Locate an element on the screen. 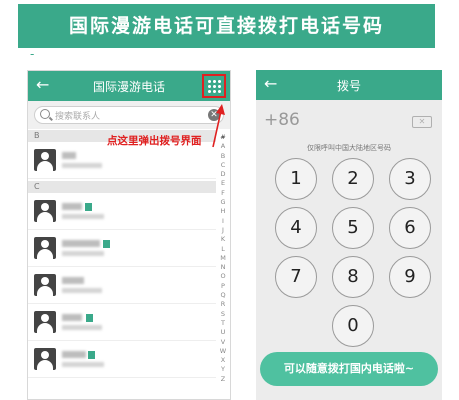 Image resolution: width=459 pixels, height=400 pixels. index-letter: Z is located at coordinates (223, 379).